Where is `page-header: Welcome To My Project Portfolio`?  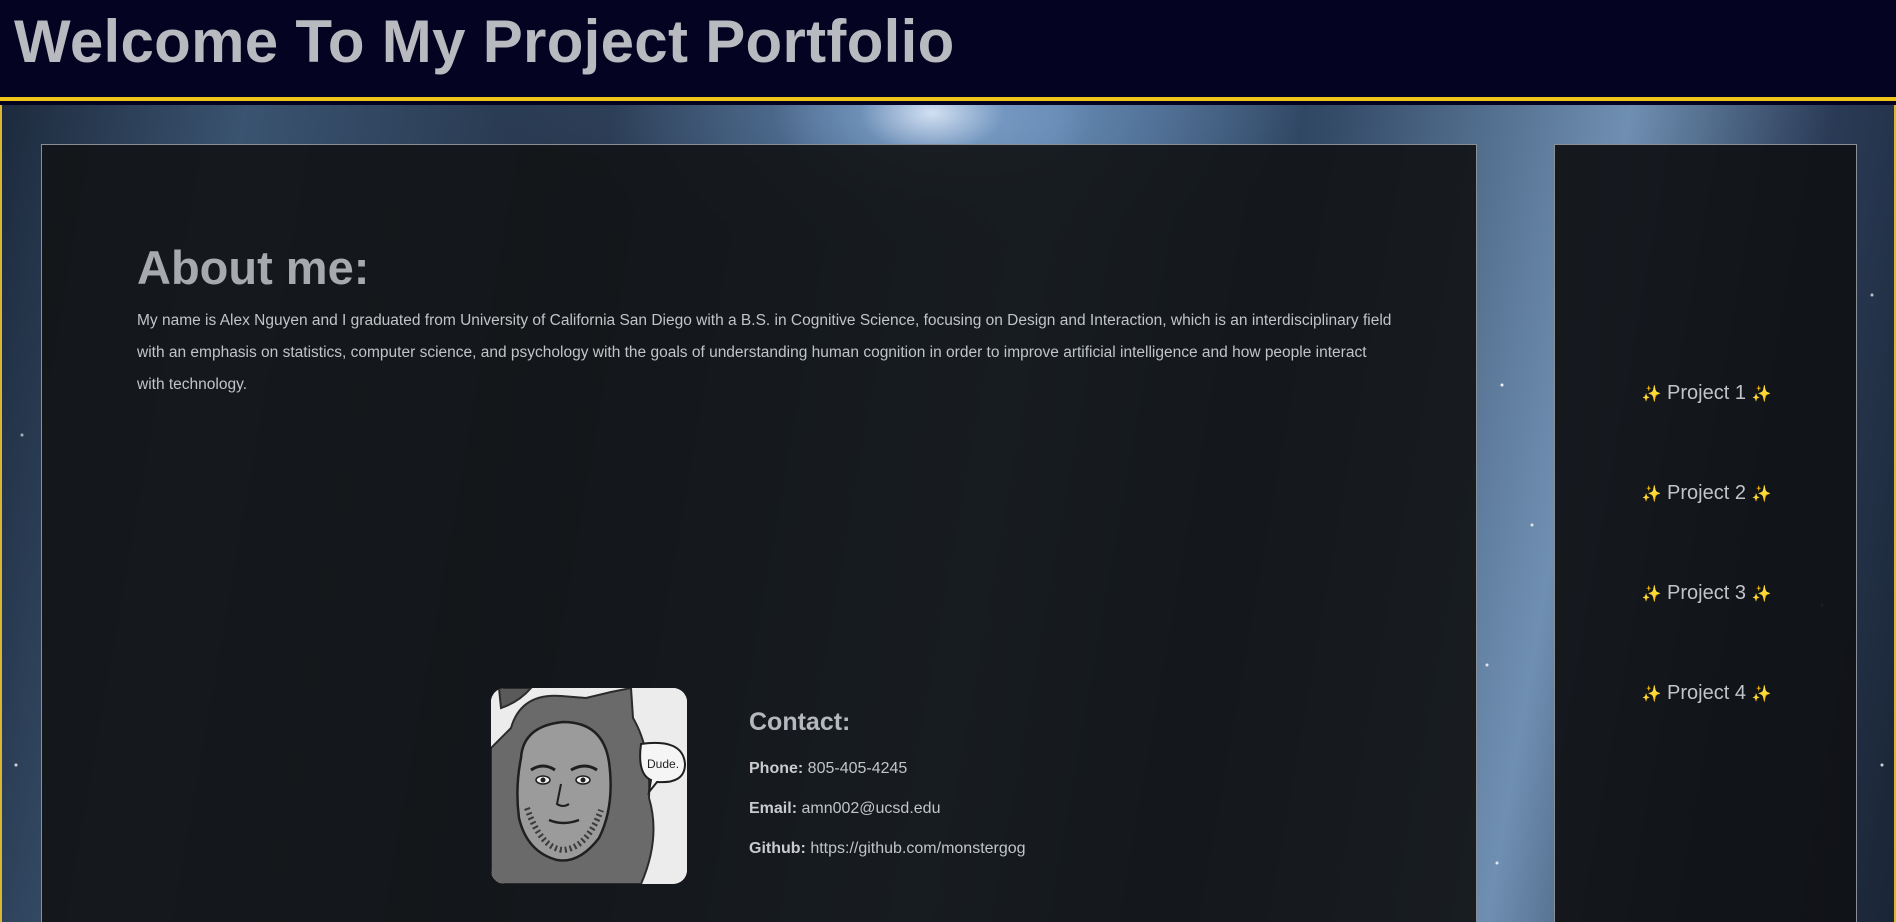
page-header: Welcome To My Project Portfolio is located at coordinates (948, 50).